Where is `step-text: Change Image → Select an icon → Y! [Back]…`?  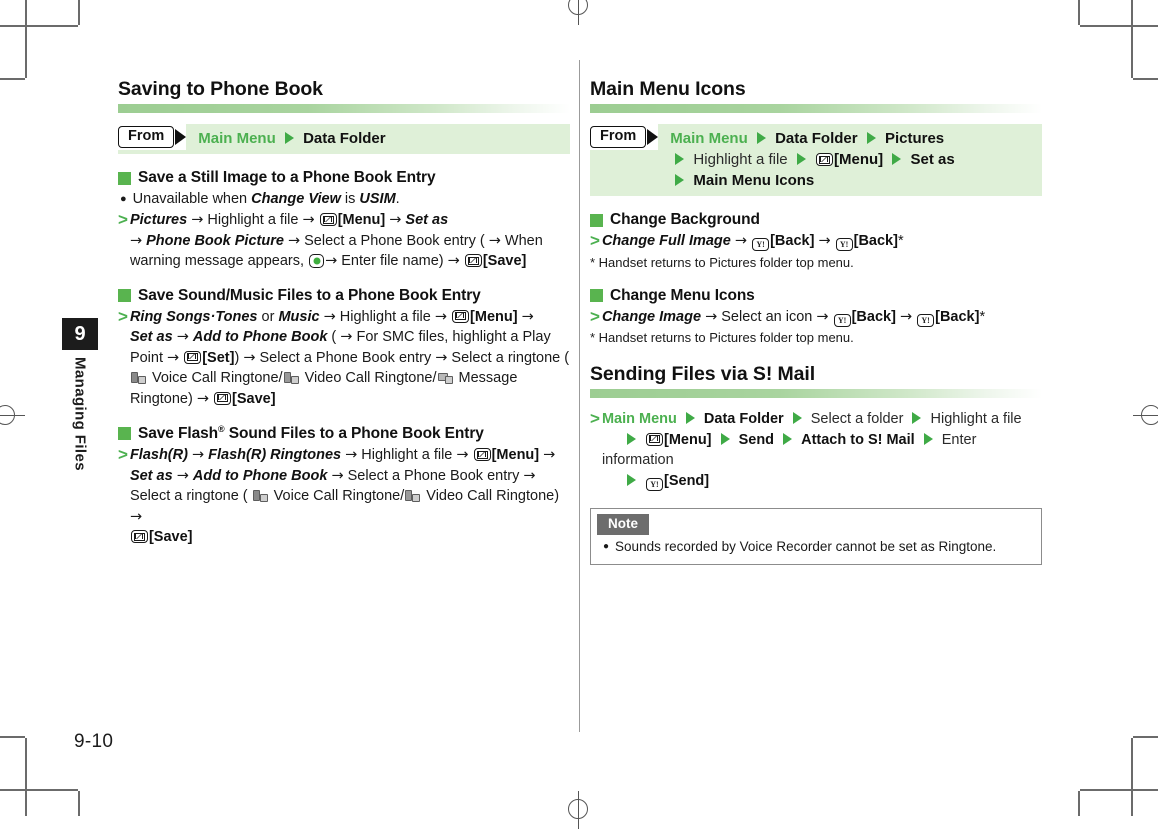 step-text: Change Image → Select an icon → Y! [Back]… is located at coordinates (793, 317).